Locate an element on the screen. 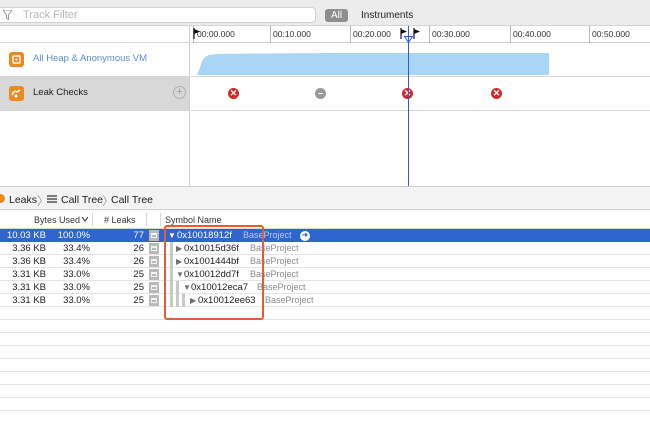  table-header: Bytes Used # Leaks Symbol Name is located at coordinates (325, 219).